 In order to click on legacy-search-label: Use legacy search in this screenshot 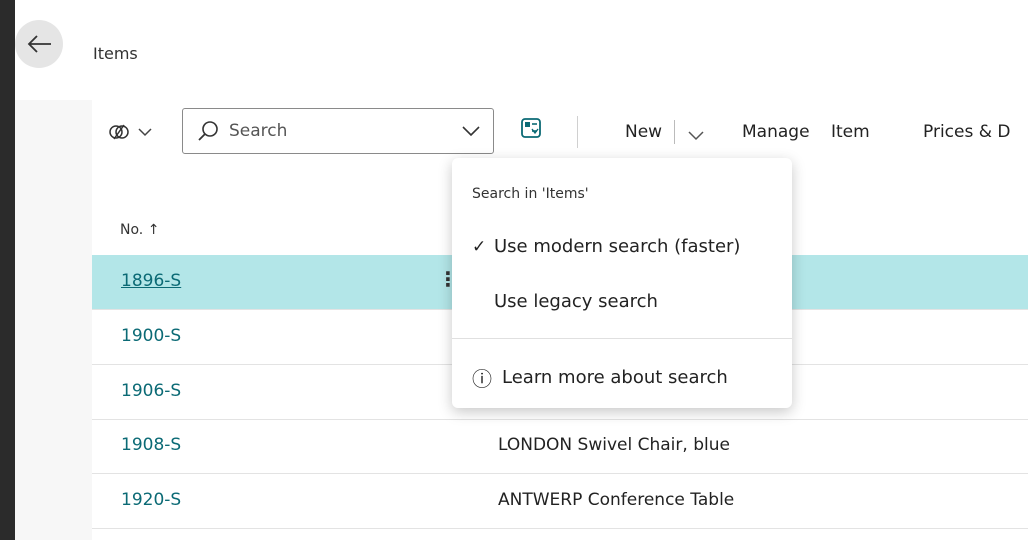, I will do `click(576, 301)`.